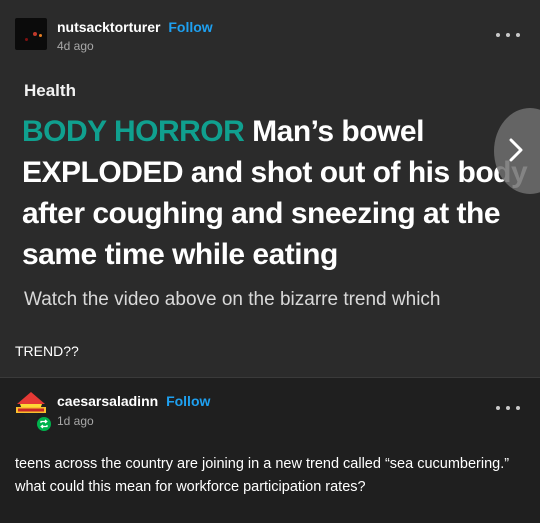 This screenshot has height=523, width=540. I want to click on post-caption: TREND??, so click(47, 351).